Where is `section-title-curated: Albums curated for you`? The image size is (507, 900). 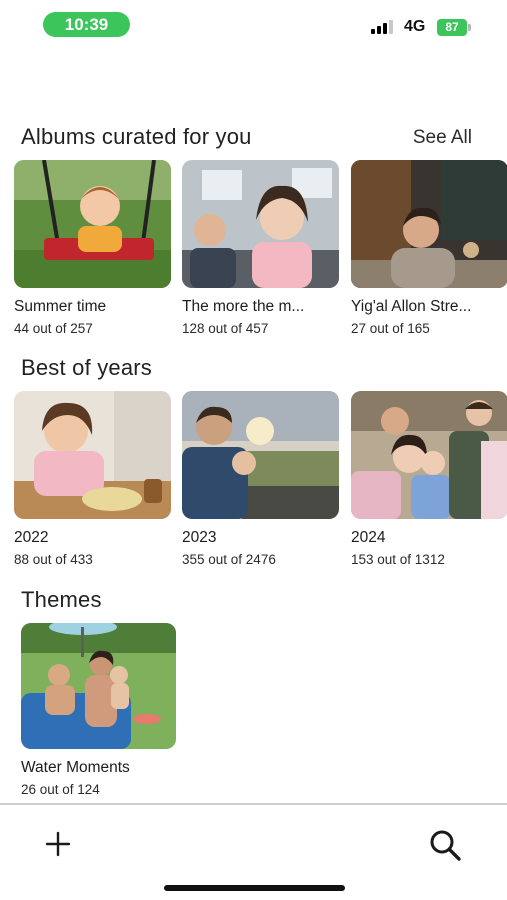 section-title-curated: Albums curated for you is located at coordinates (136, 136).